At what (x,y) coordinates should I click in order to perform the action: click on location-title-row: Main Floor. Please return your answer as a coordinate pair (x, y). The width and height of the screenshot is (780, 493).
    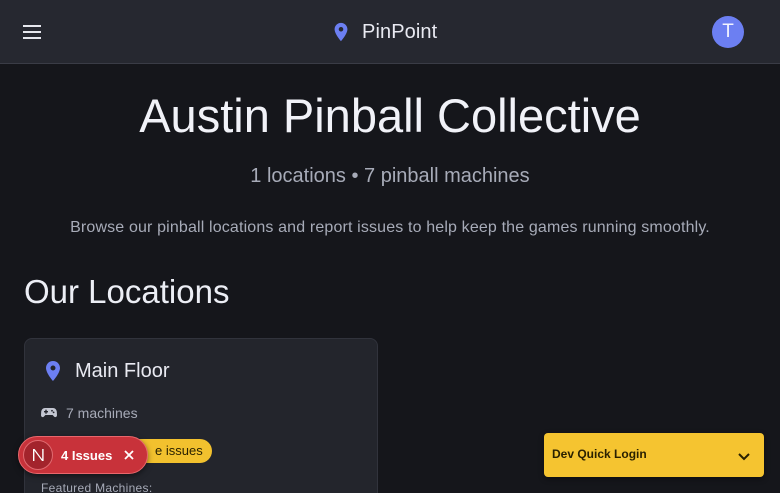
    Looking at the image, I should click on (105, 371).